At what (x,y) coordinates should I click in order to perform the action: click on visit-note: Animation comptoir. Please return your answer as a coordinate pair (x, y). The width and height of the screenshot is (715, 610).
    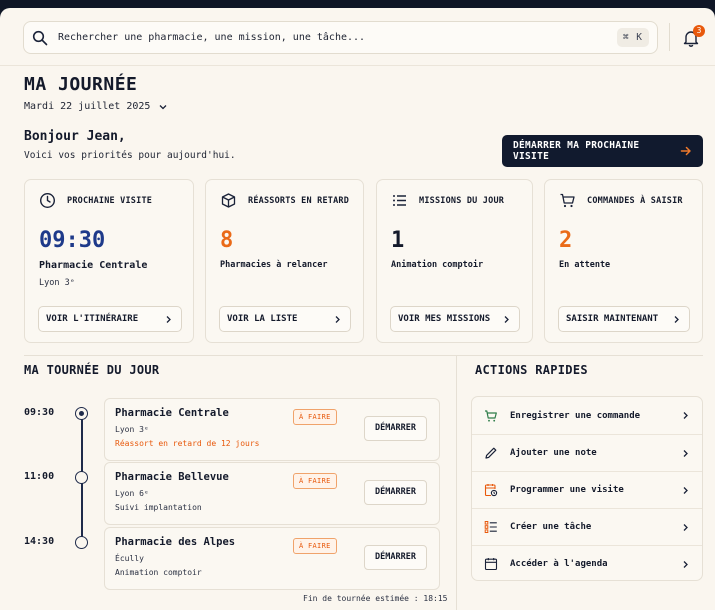
    Looking at the image, I should click on (158, 572).